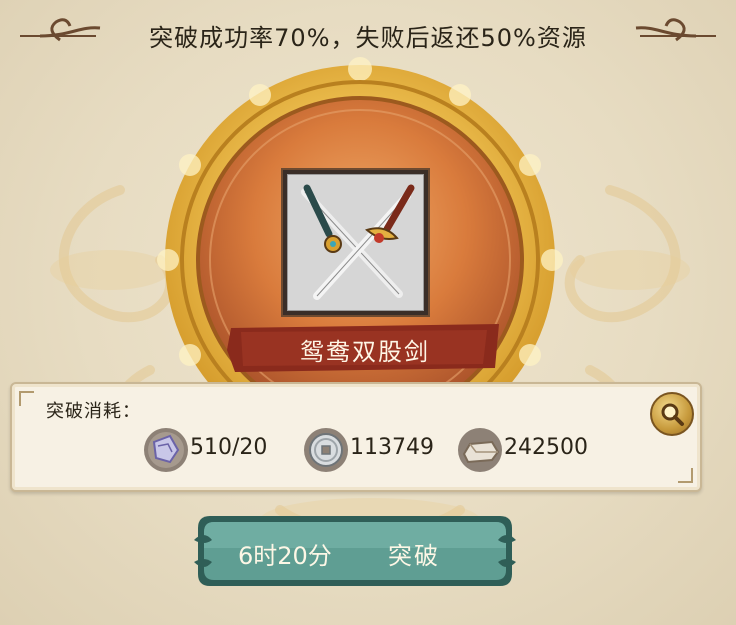 The width and height of the screenshot is (736, 625). What do you see at coordinates (355, 551) in the screenshot?
I see `breakthrough-button: 6时20分 突破` at bounding box center [355, 551].